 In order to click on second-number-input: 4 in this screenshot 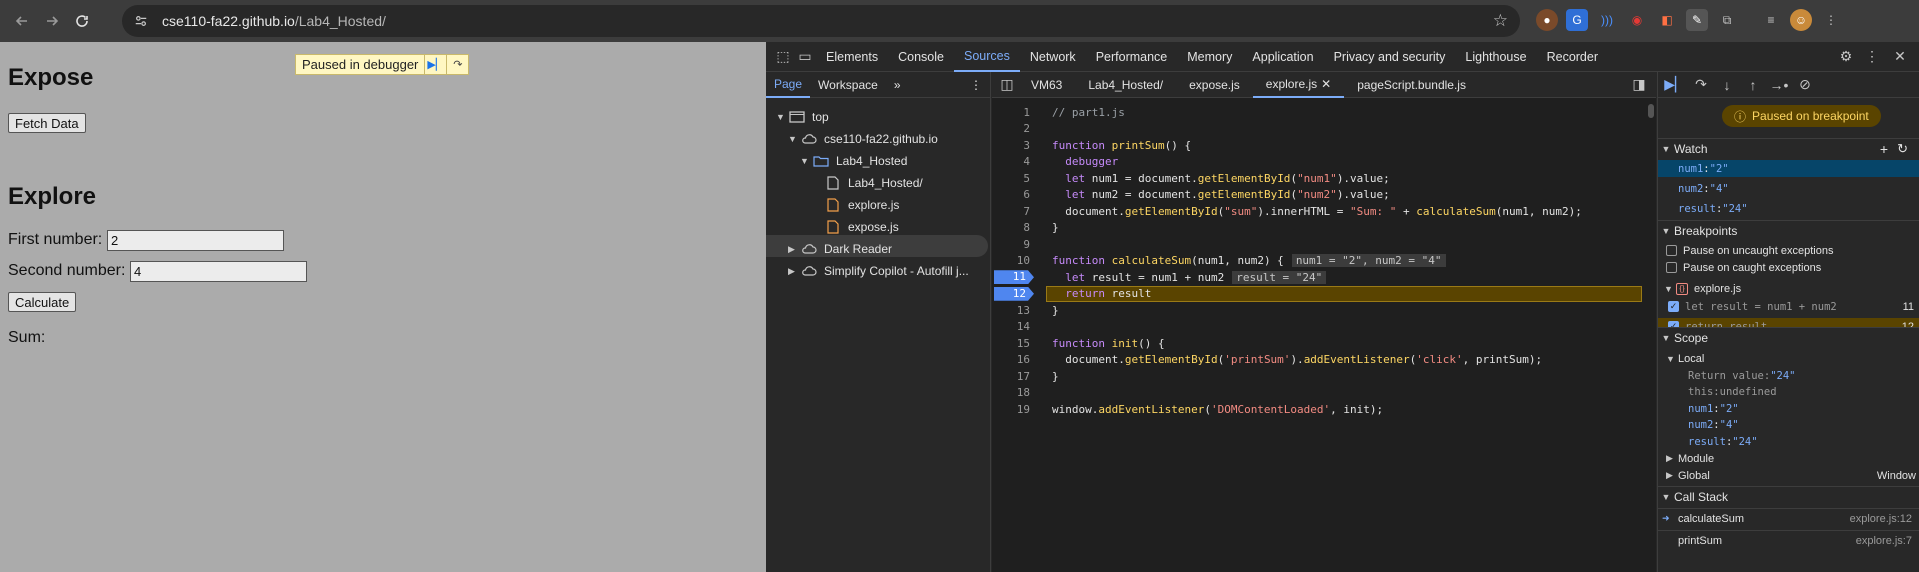, I will do `click(218, 271)`.